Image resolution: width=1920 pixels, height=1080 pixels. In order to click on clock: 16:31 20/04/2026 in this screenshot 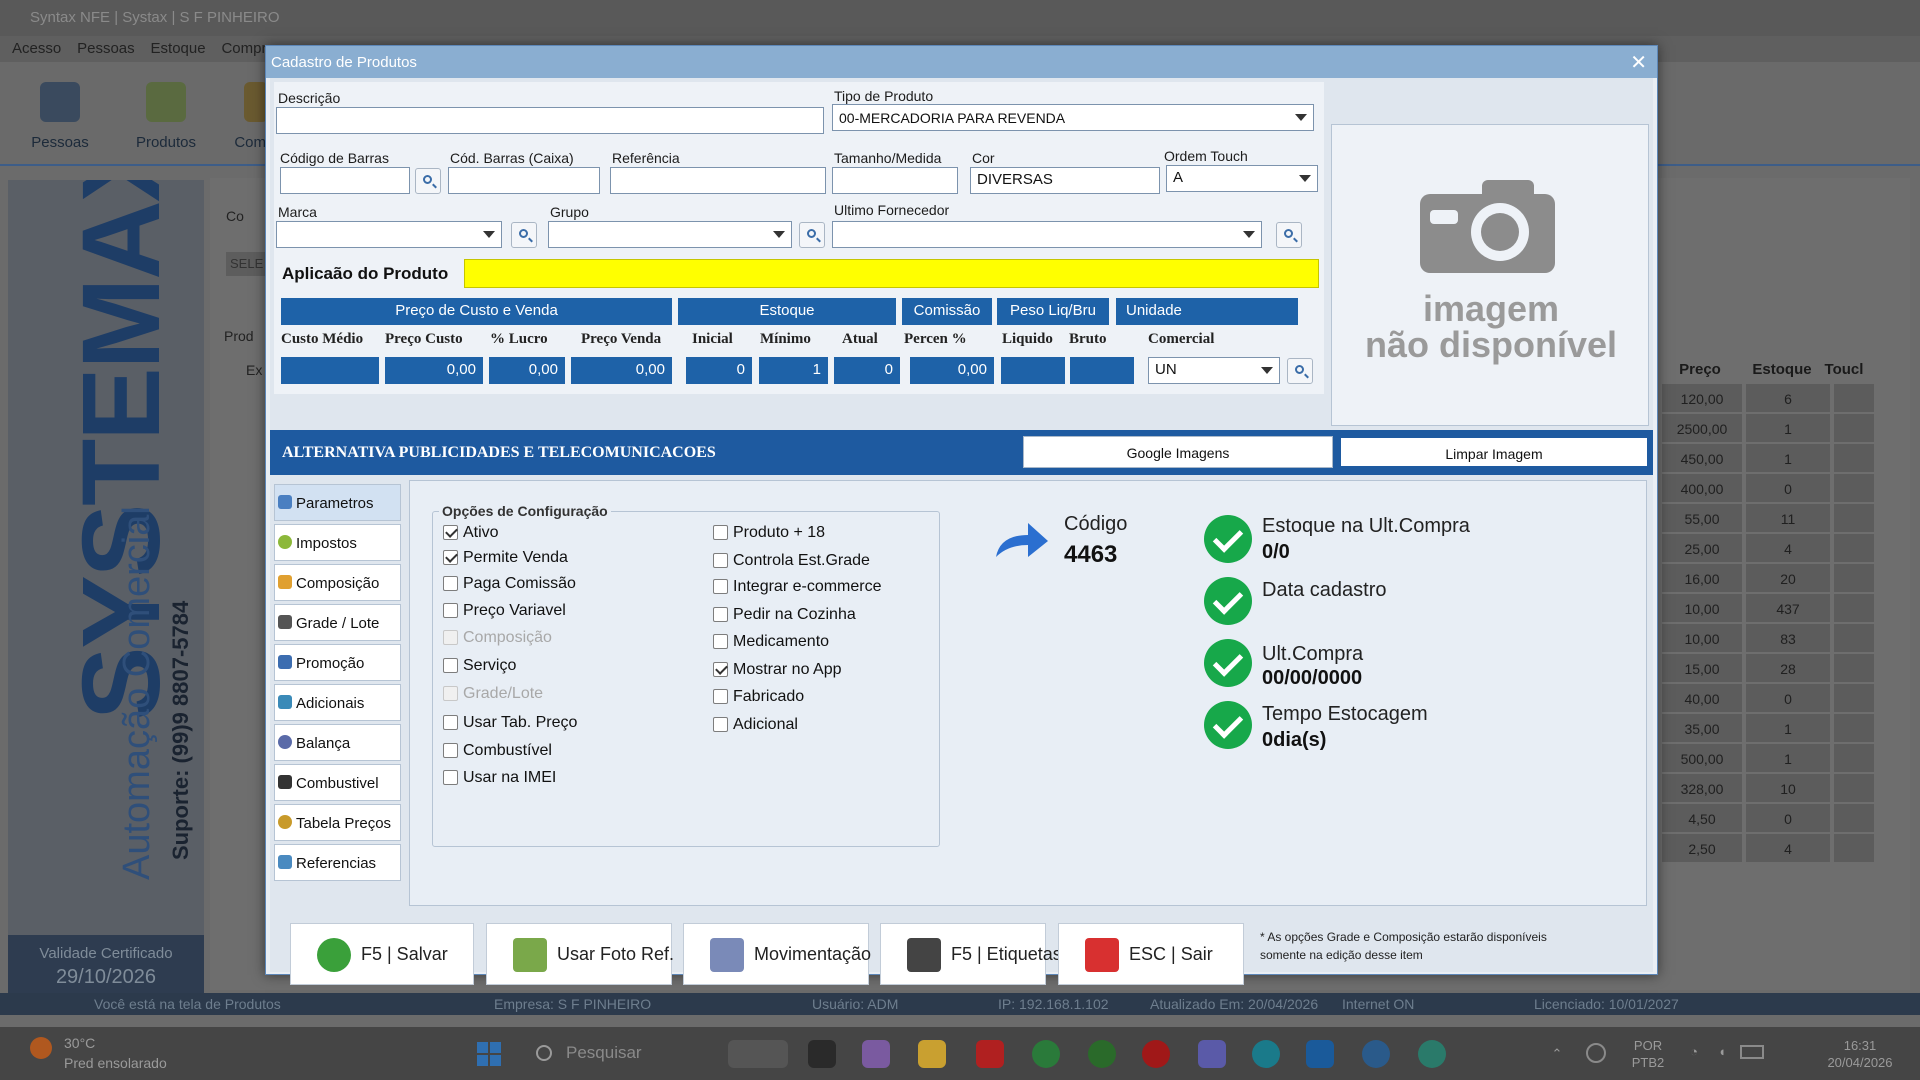, I will do `click(1860, 1054)`.